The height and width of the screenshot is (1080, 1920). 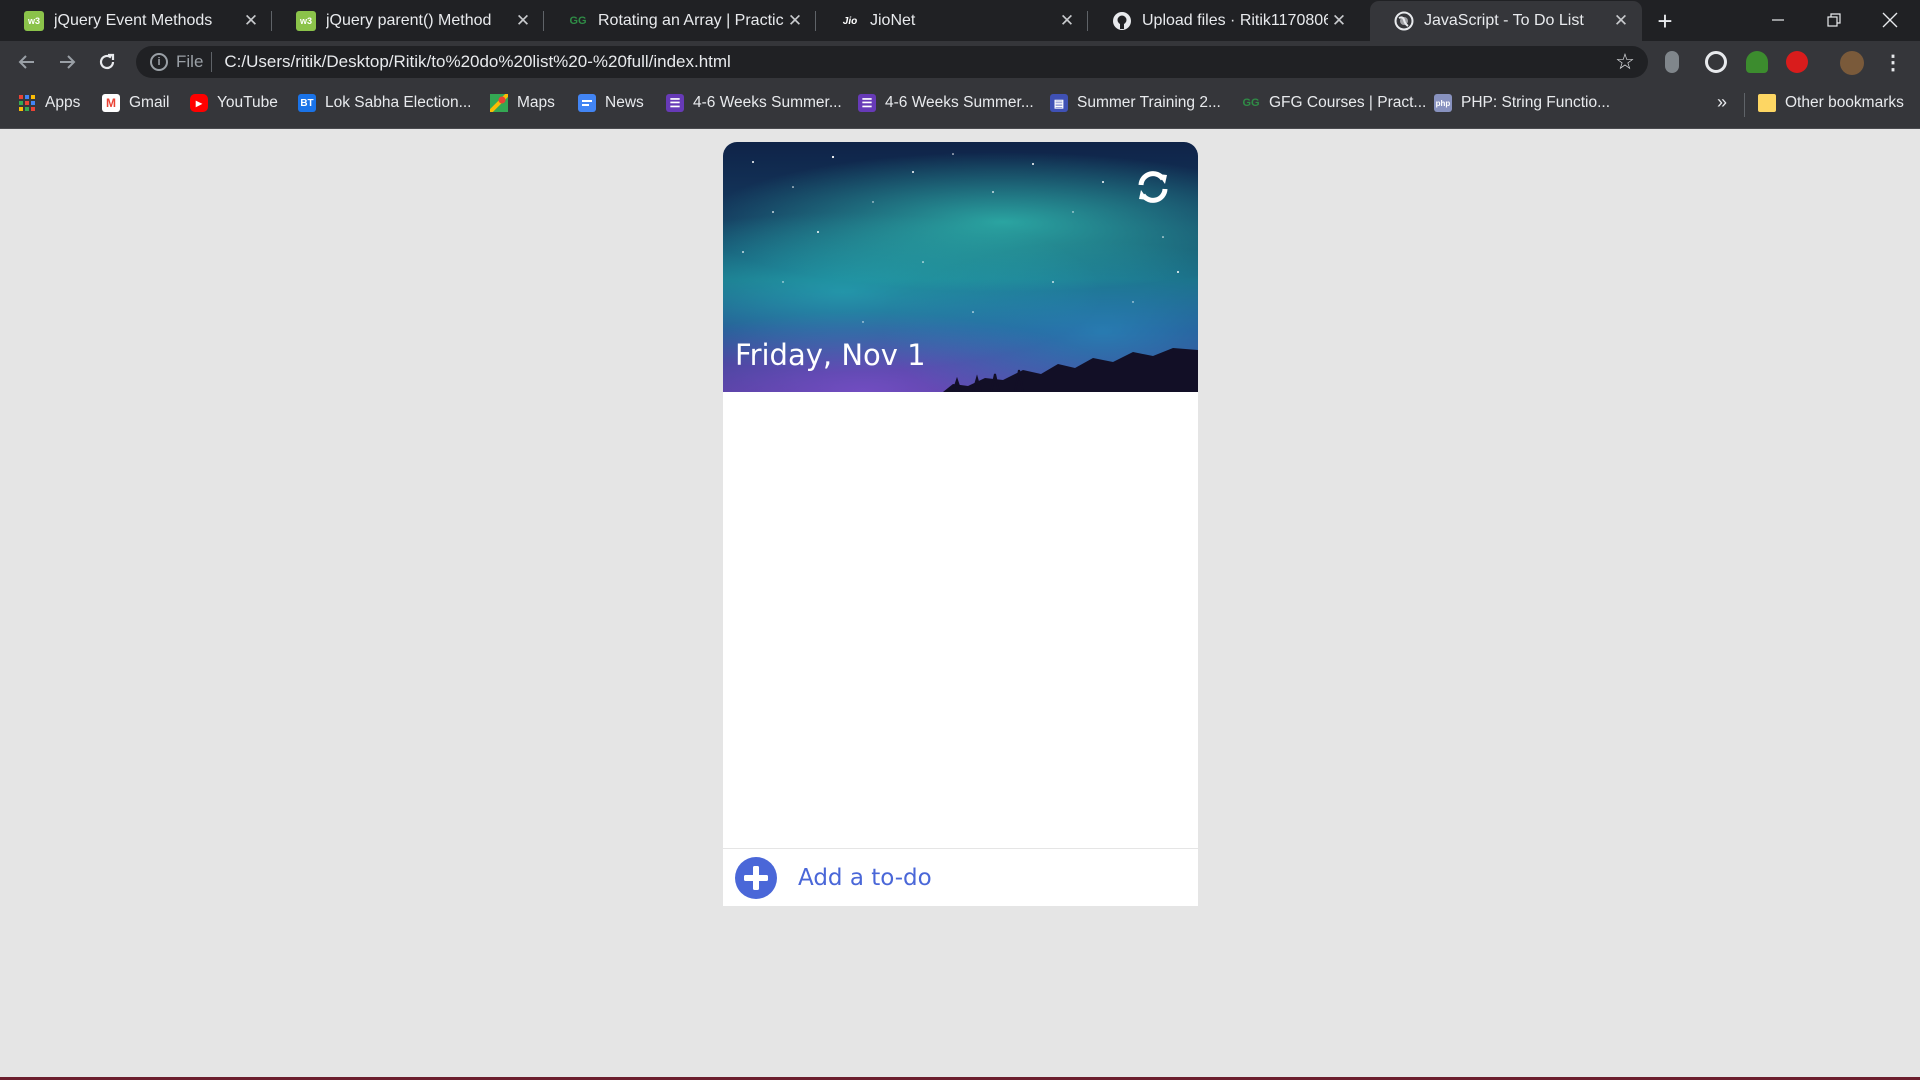 I want to click on reload-icon, so click(x=107, y=61).